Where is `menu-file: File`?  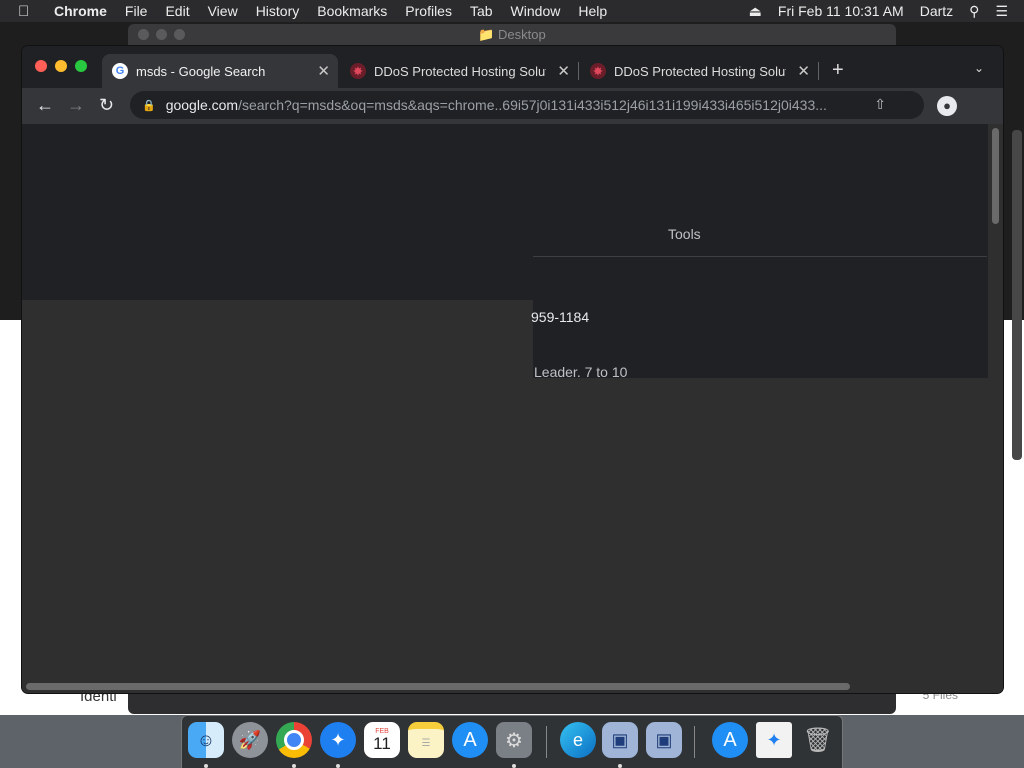 menu-file: File is located at coordinates (136, 11).